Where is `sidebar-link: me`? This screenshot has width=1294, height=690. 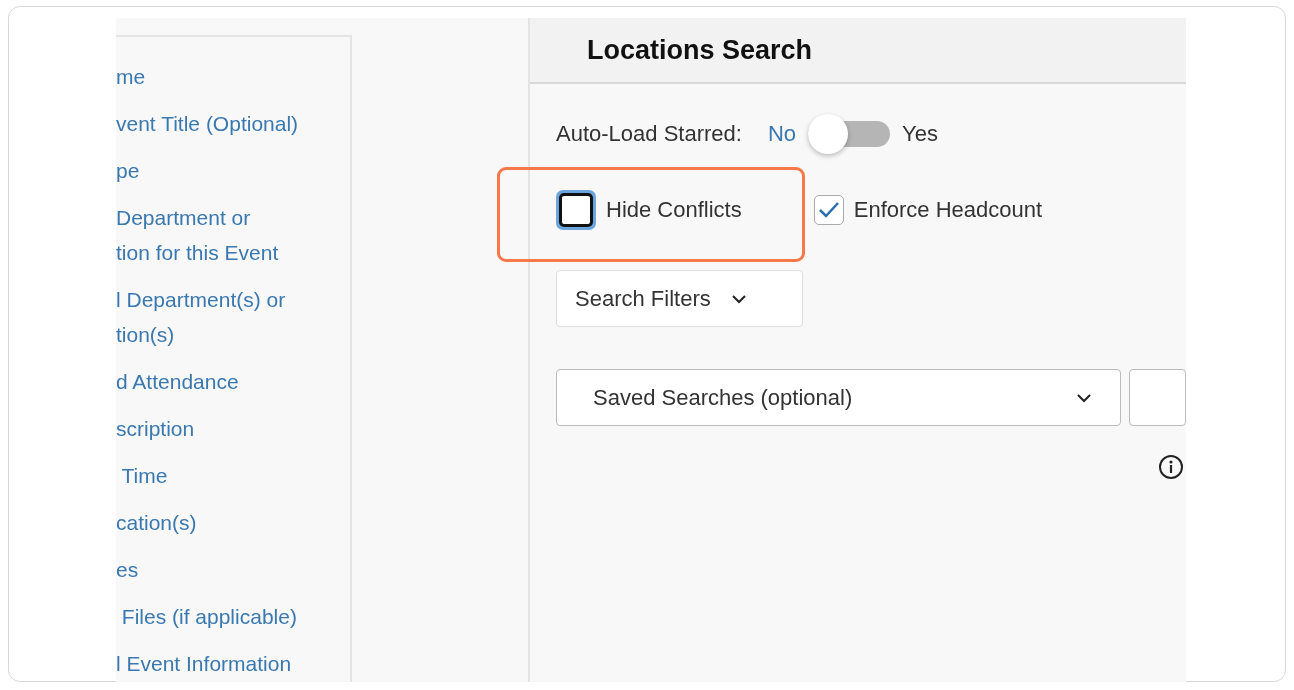 sidebar-link: me is located at coordinates (131, 76).